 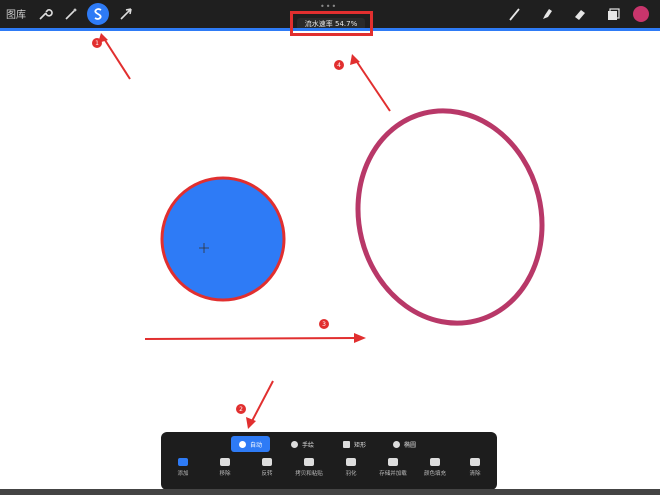 What do you see at coordinates (396, 444) in the screenshot?
I see `ellipse-icon` at bounding box center [396, 444].